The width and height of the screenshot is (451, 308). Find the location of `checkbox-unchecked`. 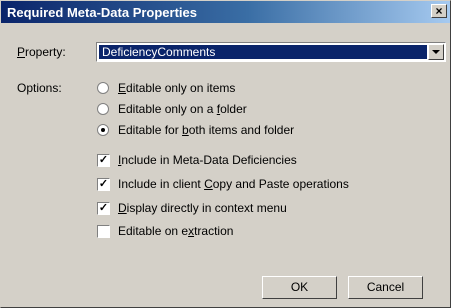

checkbox-unchecked is located at coordinates (103, 231).